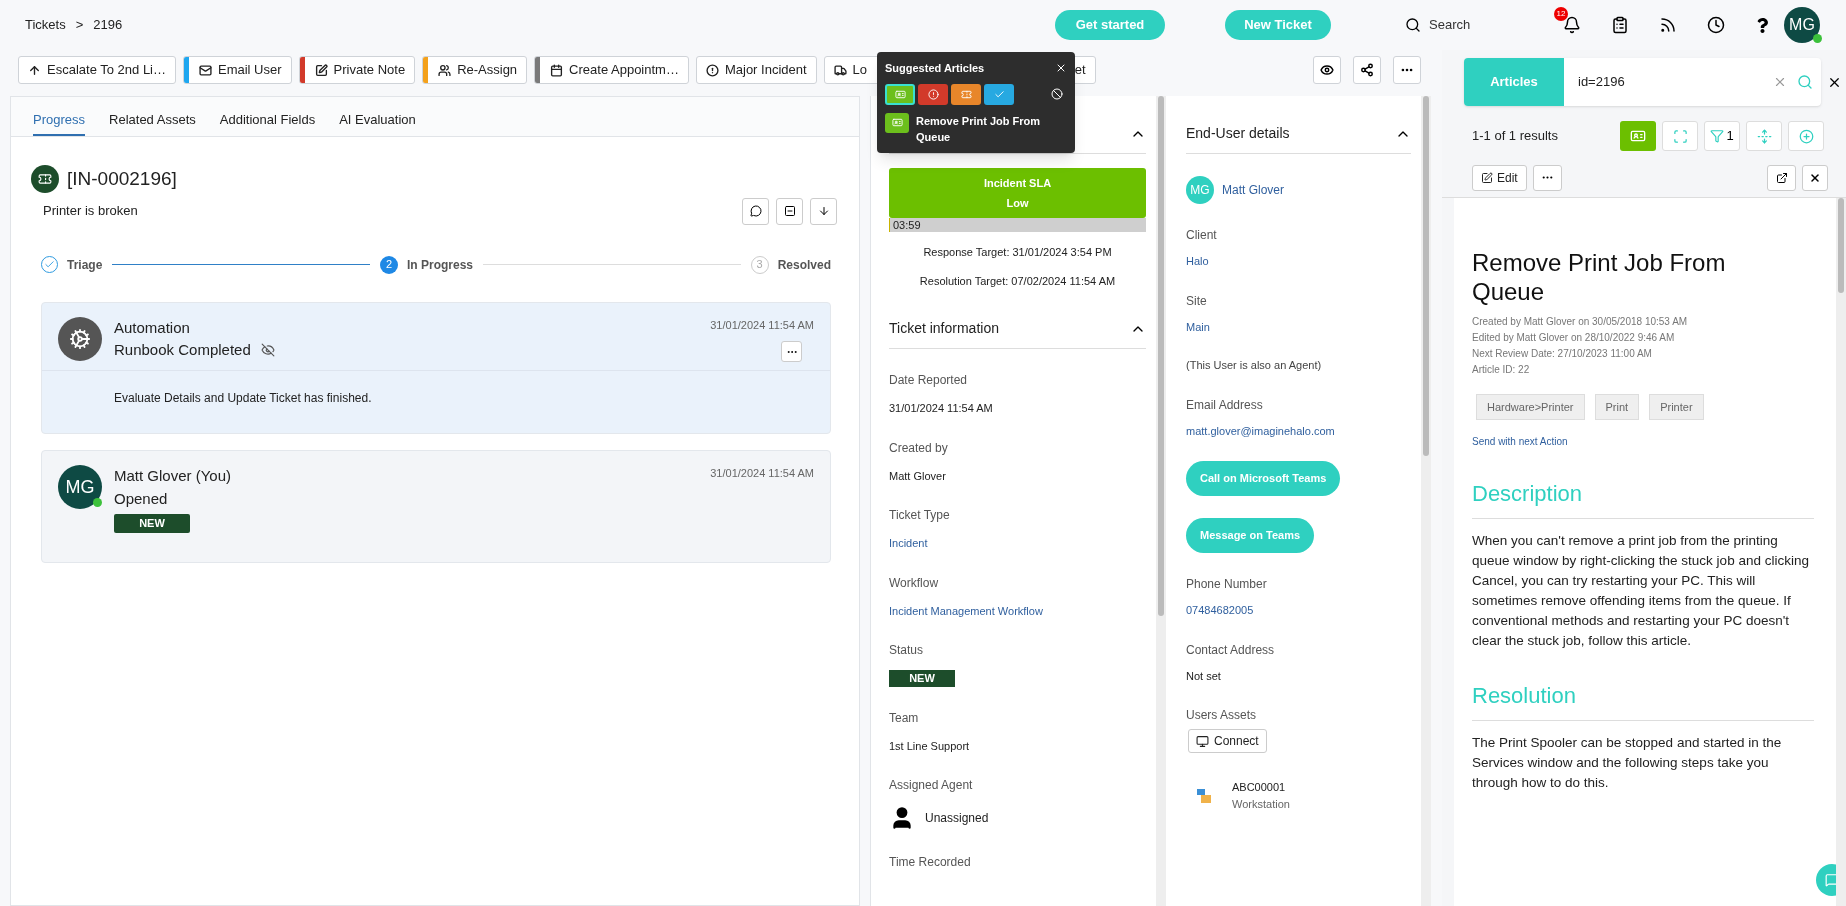 Image resolution: width=1846 pixels, height=906 pixels. Describe the element at coordinates (1298, 261) in the screenshot. I see `field-link: Halo` at that location.